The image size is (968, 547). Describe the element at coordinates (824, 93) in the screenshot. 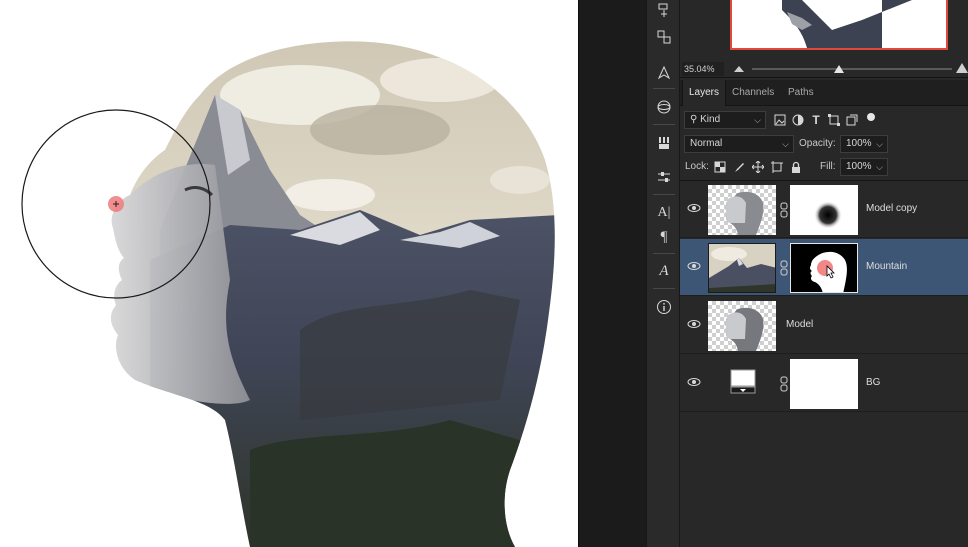

I see `panel-tabs: Layers Channels Paths` at that location.